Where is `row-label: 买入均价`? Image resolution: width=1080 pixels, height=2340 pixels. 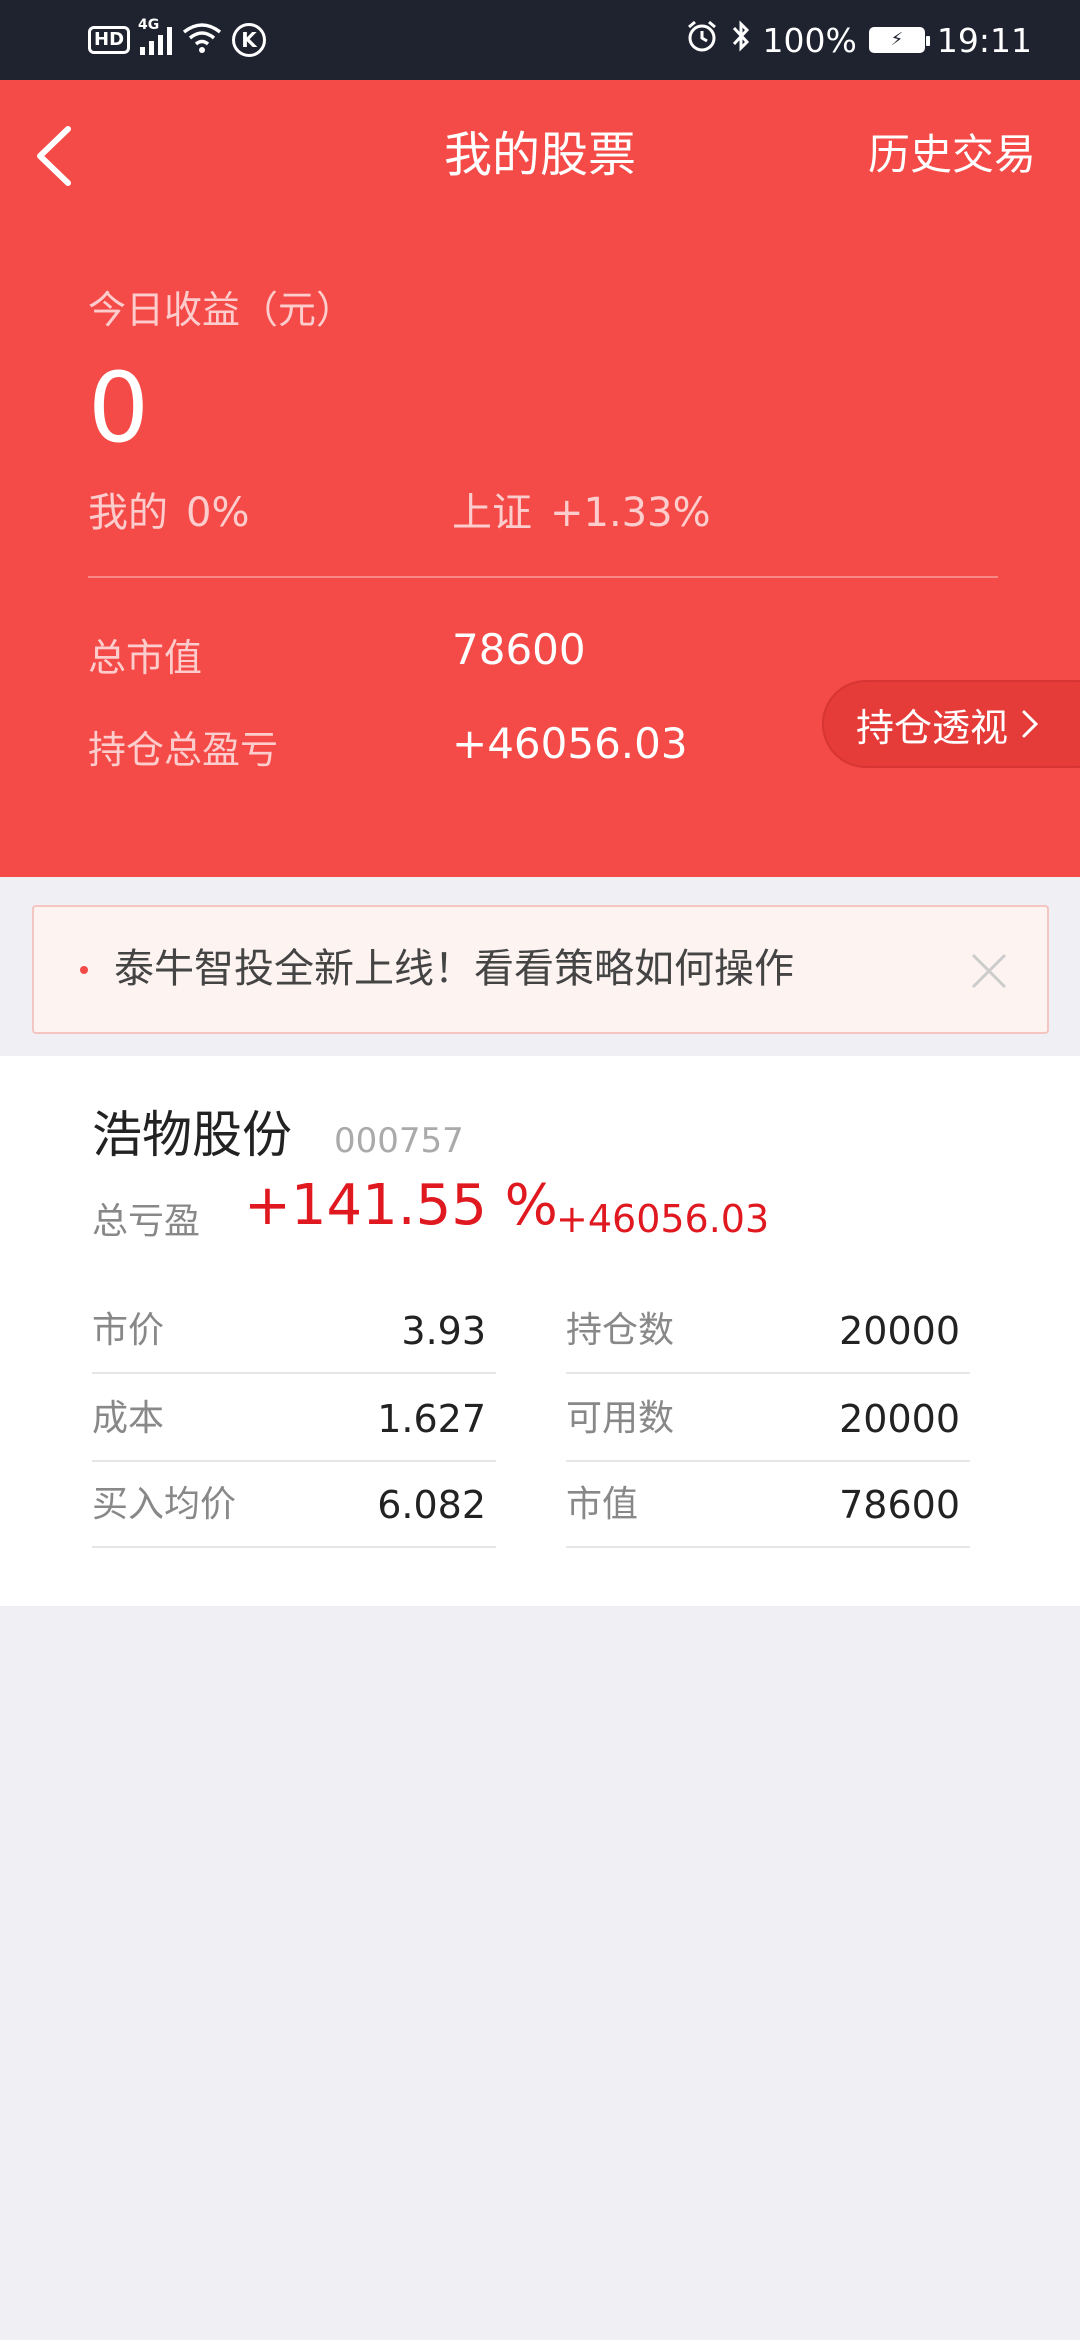 row-label: 买入均价 is located at coordinates (164, 1504).